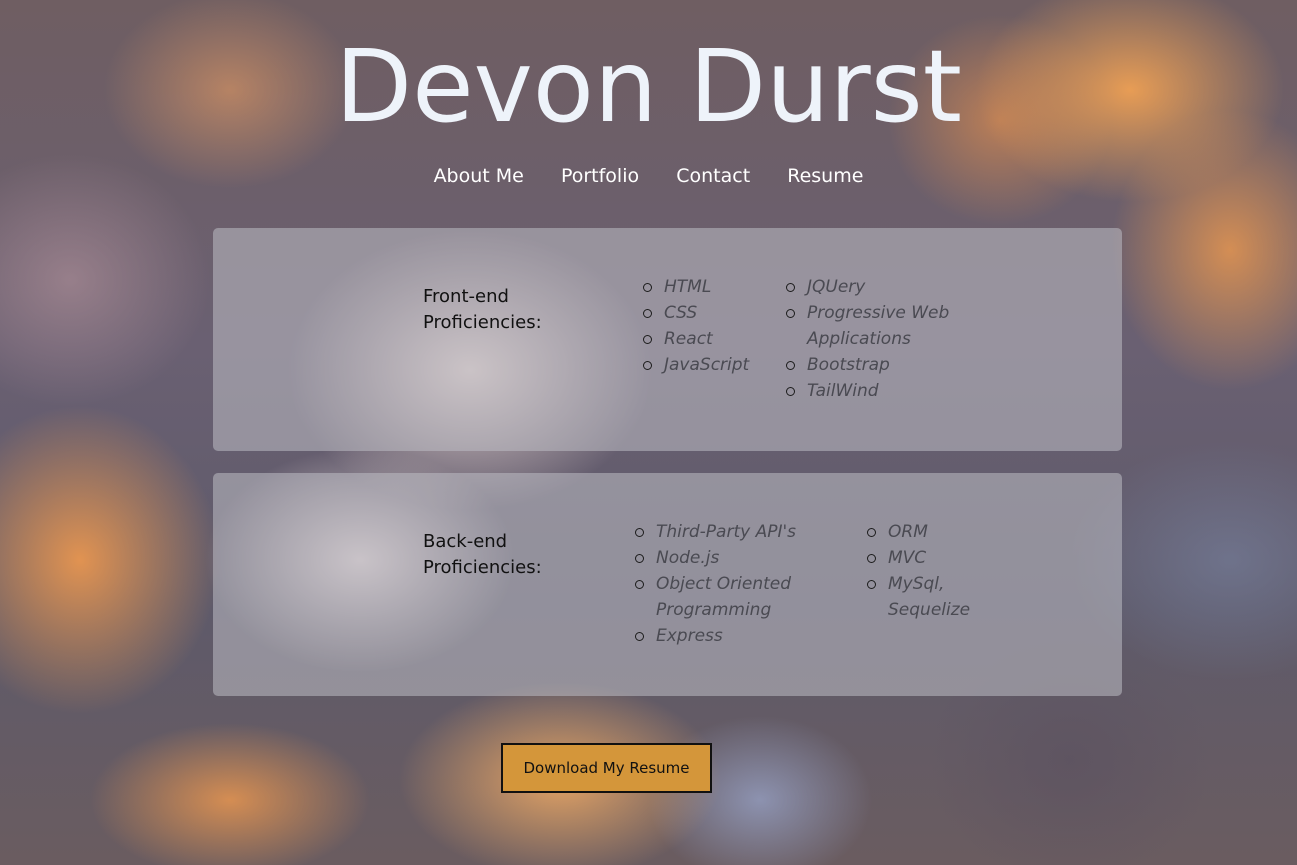 The width and height of the screenshot is (1297, 865). I want to click on nav-about-me: About Me, so click(479, 176).